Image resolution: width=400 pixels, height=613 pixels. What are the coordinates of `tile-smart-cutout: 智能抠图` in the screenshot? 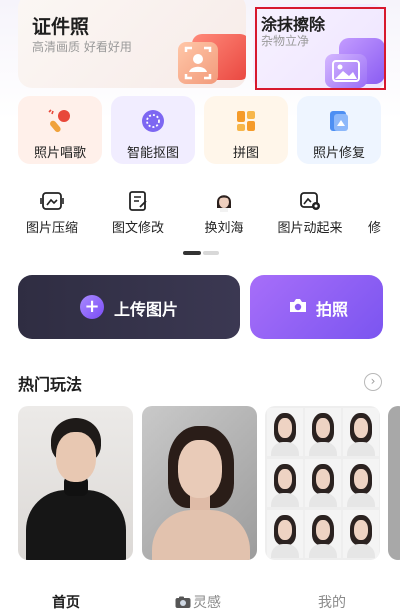 It's located at (153, 130).